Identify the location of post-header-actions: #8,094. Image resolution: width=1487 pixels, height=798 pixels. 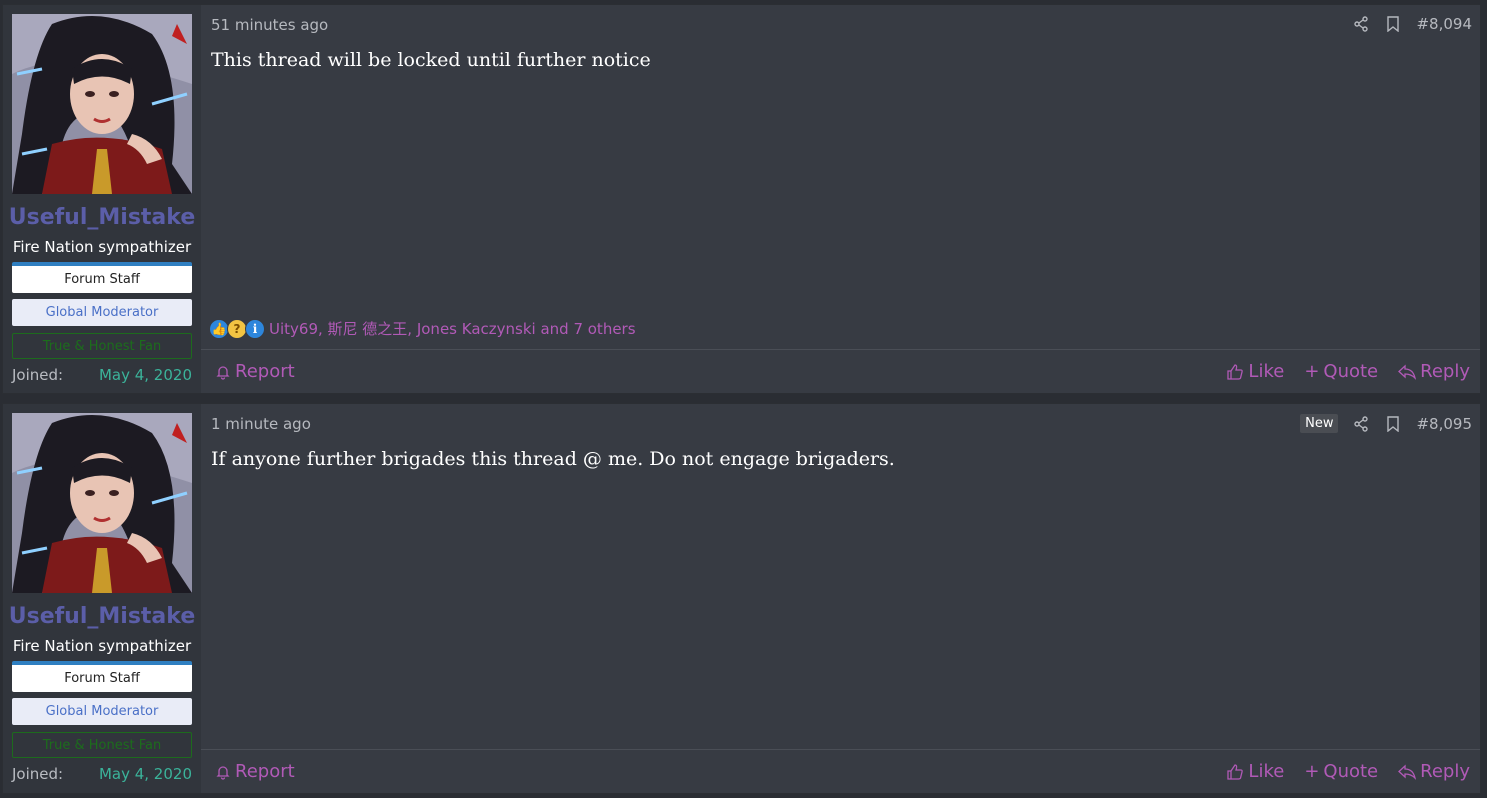
(1412, 24).